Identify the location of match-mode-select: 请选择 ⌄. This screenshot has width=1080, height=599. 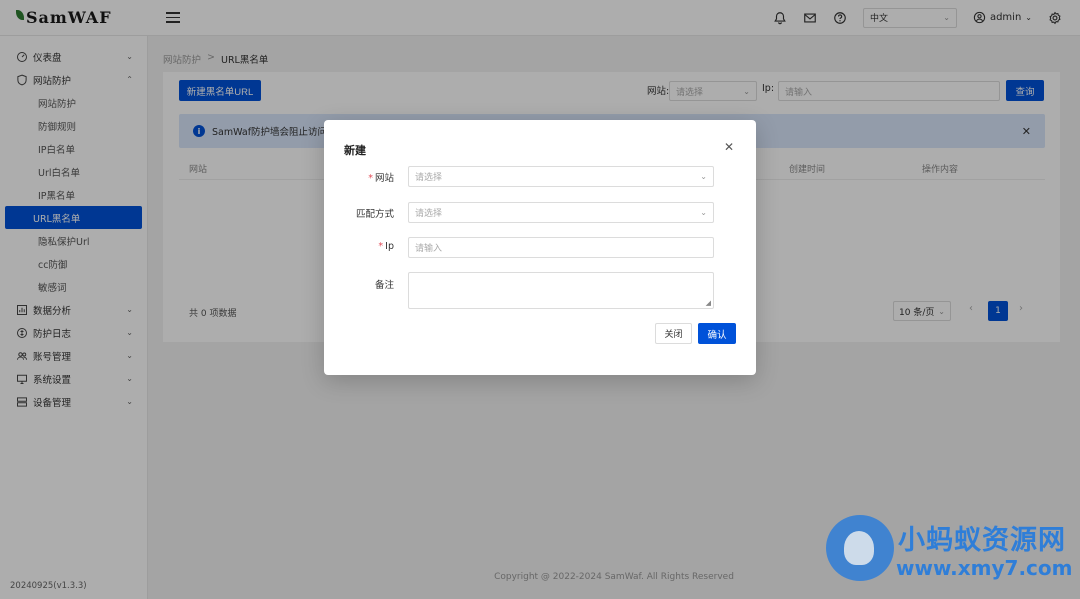
(561, 212).